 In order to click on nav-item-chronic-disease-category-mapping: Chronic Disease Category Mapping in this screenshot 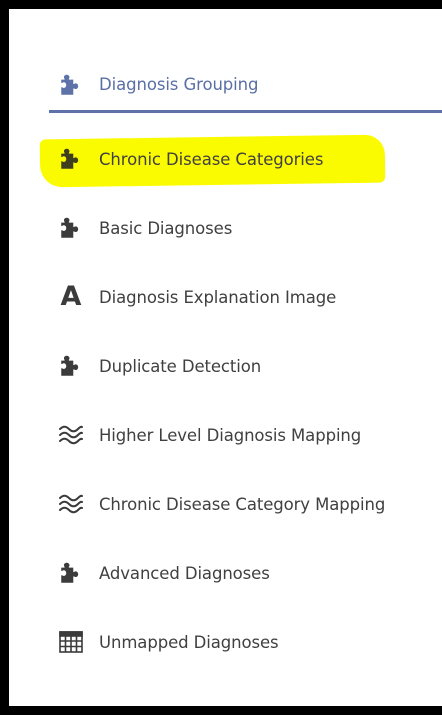, I will do `click(221, 504)`.